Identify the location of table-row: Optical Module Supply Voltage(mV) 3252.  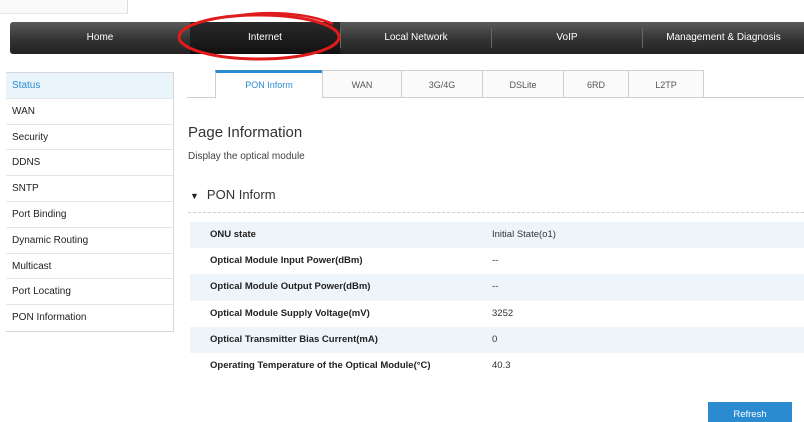
(497, 314).